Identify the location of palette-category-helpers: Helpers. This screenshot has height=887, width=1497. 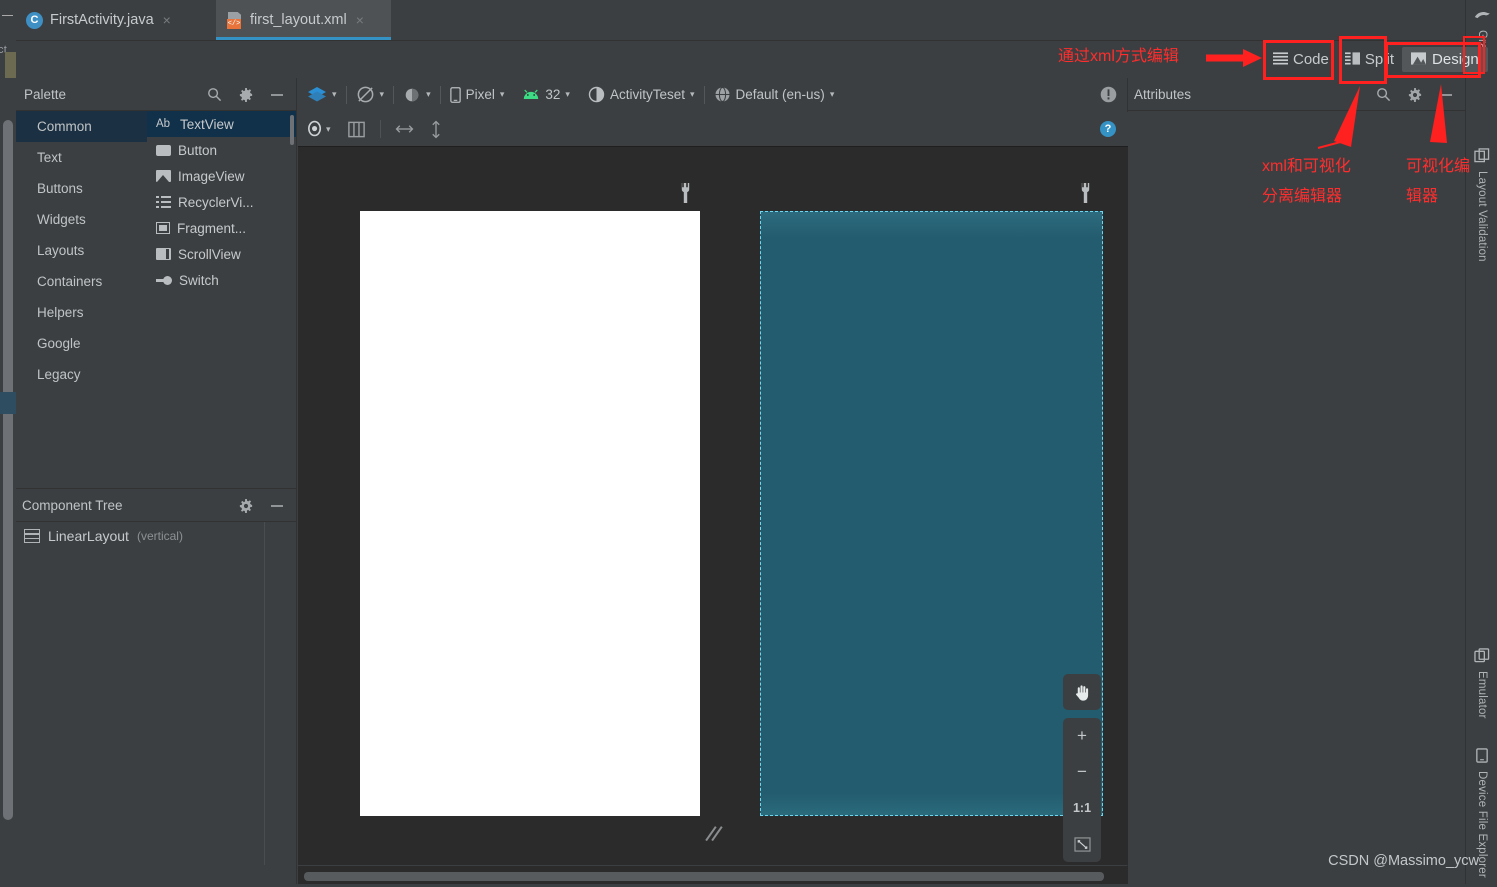
(81, 312).